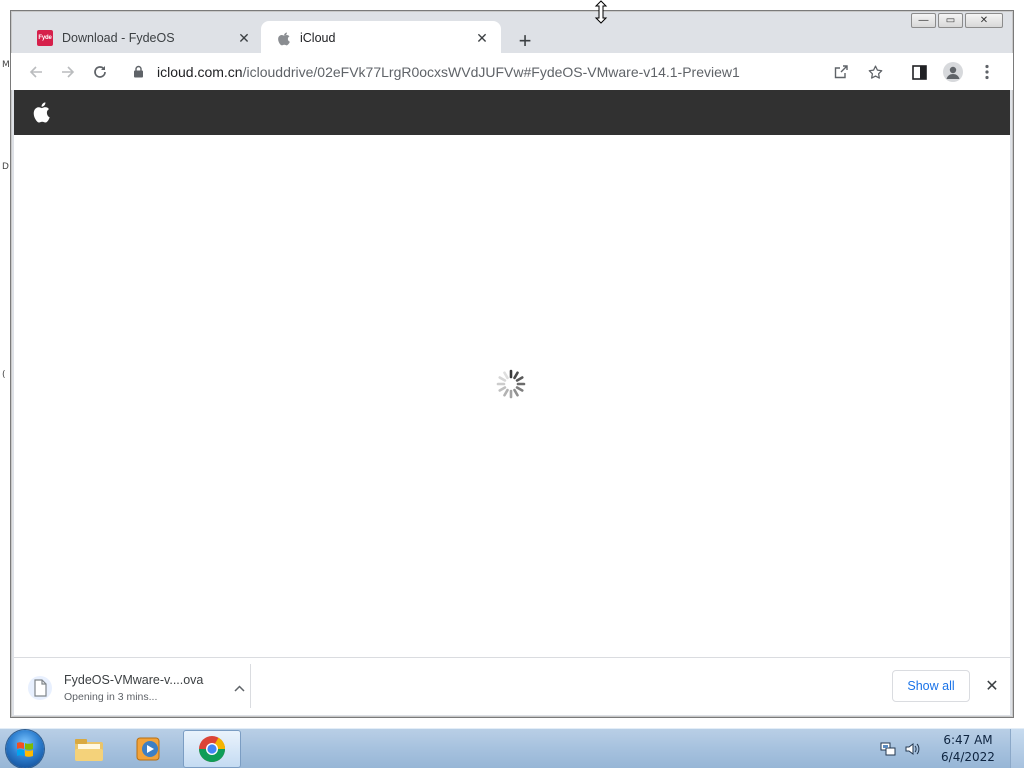 The height and width of the screenshot is (768, 1024). I want to click on tab-title: Download - FydeOS, so click(118, 38).